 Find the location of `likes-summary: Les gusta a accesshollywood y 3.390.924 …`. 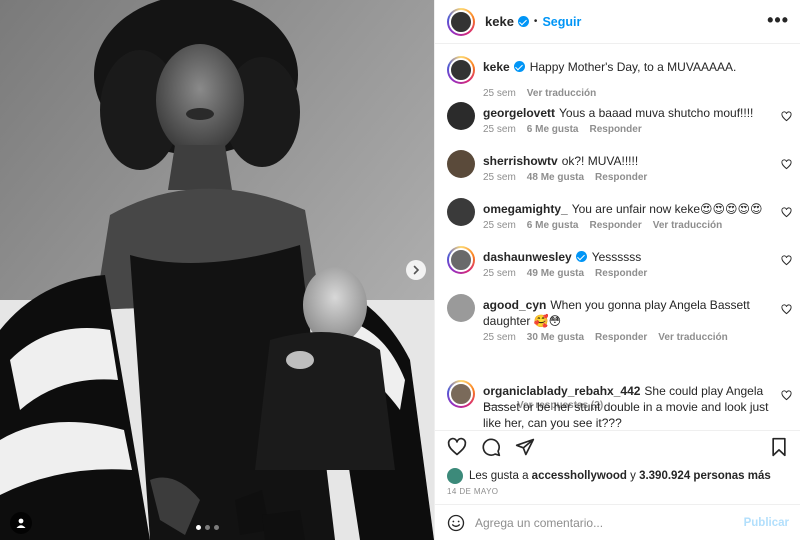

likes-summary: Les gusta a accesshollywood y 3.390.924 … is located at coordinates (609, 476).